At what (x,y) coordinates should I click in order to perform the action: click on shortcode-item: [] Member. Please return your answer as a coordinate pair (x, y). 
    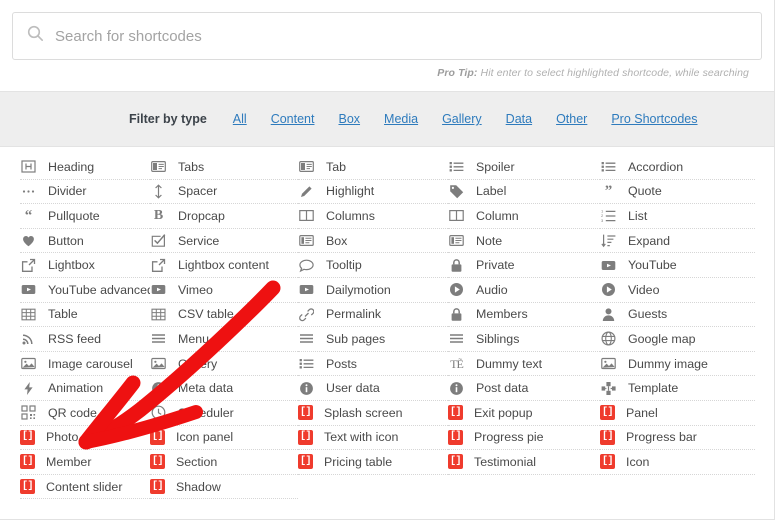
    Looking at the image, I should click on (85, 462).